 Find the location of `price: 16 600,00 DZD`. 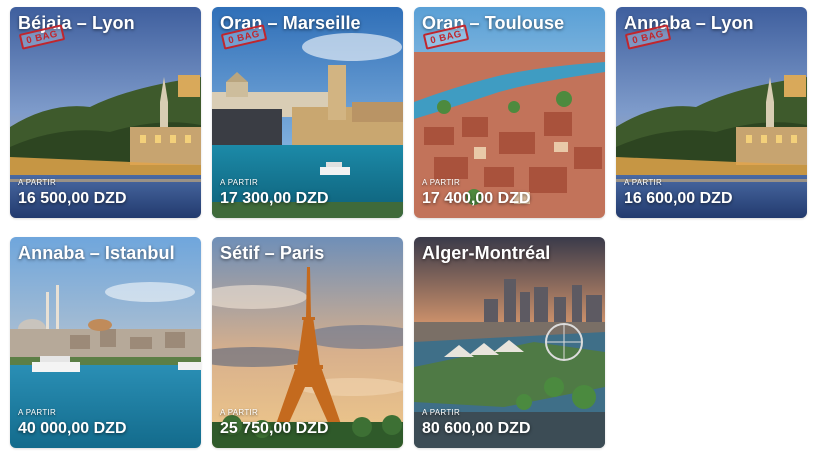

price: 16 600,00 DZD is located at coordinates (678, 198).